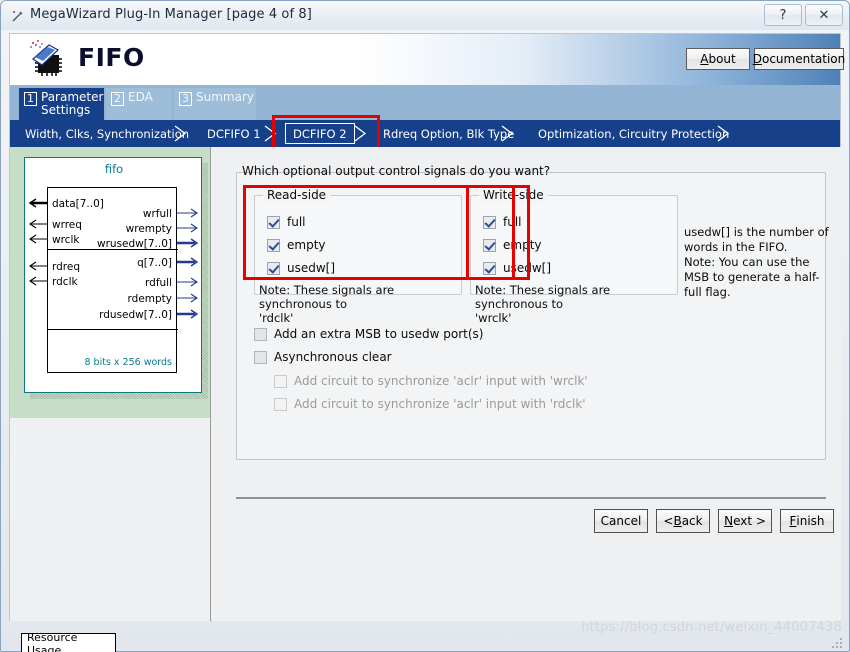 The height and width of the screenshot is (652, 850). What do you see at coordinates (427, 59) in the screenshot?
I see `product-banner: FIFO About Documentation` at bounding box center [427, 59].